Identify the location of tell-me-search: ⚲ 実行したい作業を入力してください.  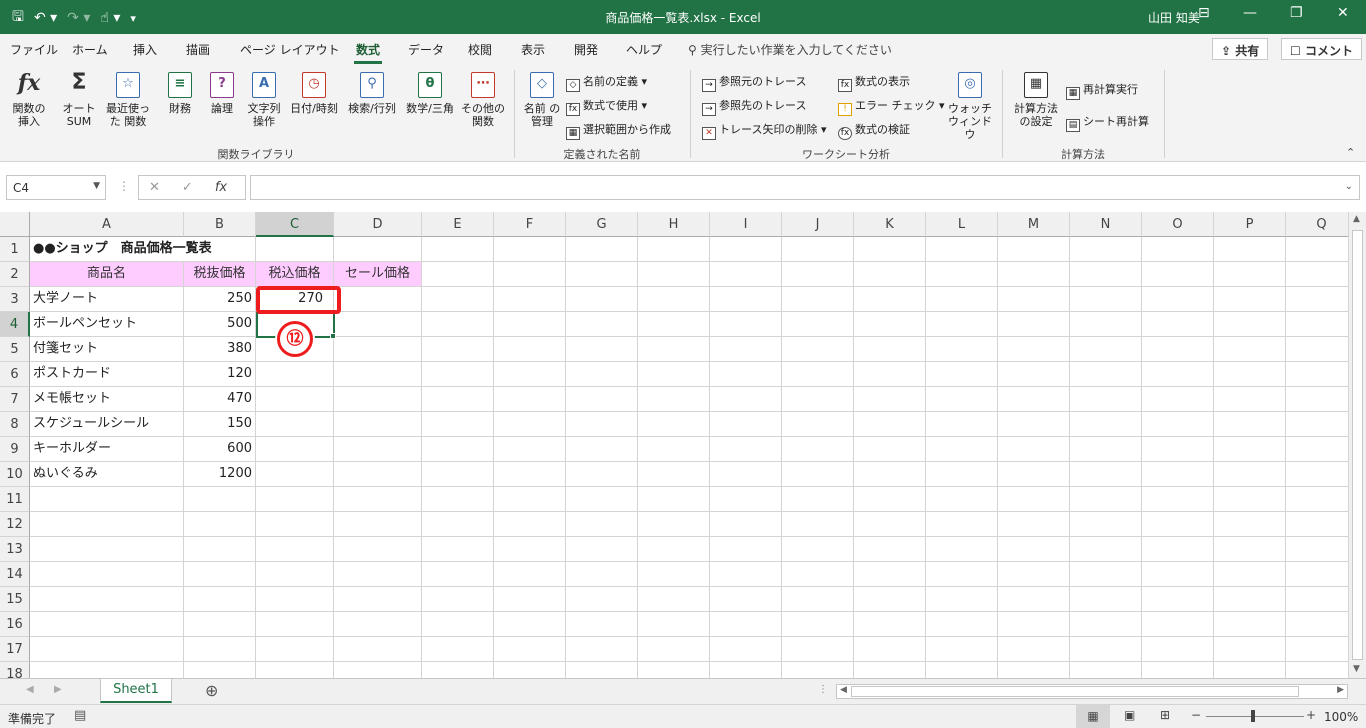
(790, 49).